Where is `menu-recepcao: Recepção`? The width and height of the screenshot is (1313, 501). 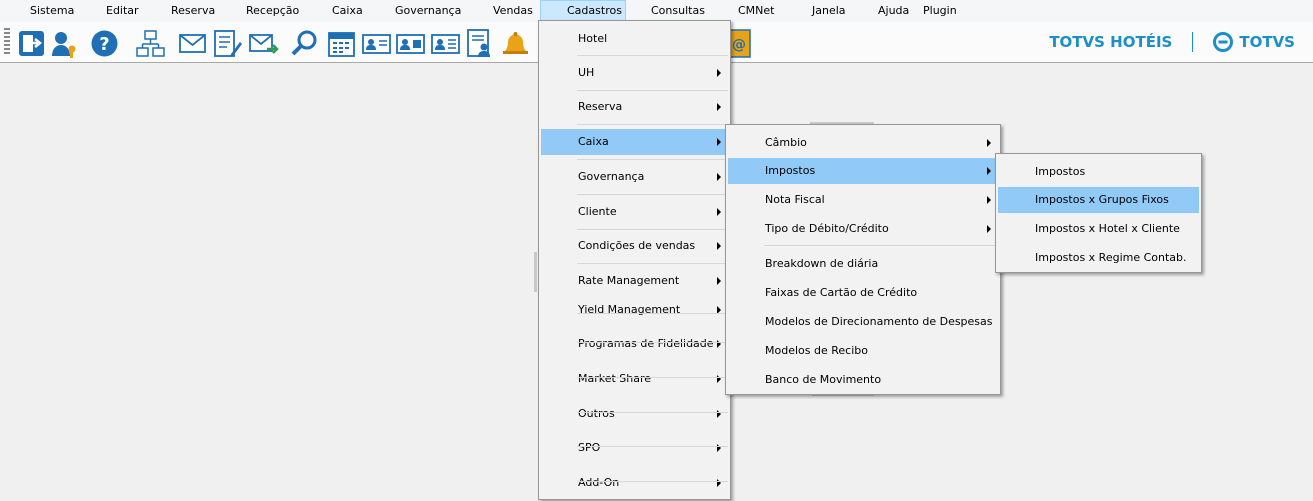 menu-recepcao: Recepção is located at coordinates (272, 11).